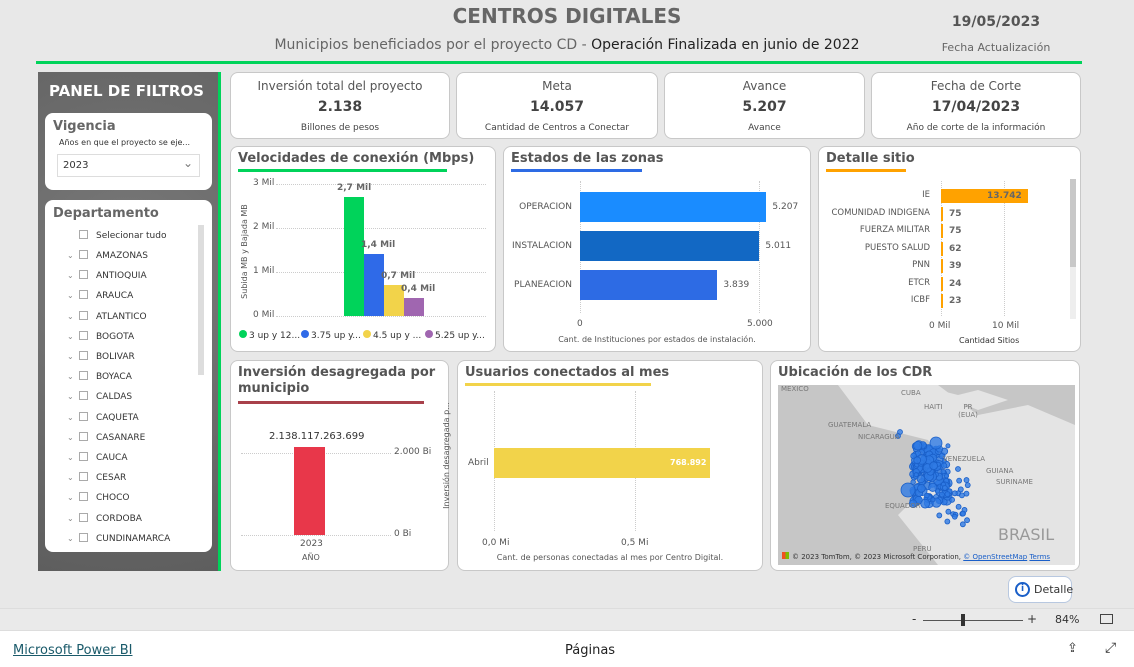  What do you see at coordinates (309, 491) in the screenshot?
I see `bar-2023` at bounding box center [309, 491].